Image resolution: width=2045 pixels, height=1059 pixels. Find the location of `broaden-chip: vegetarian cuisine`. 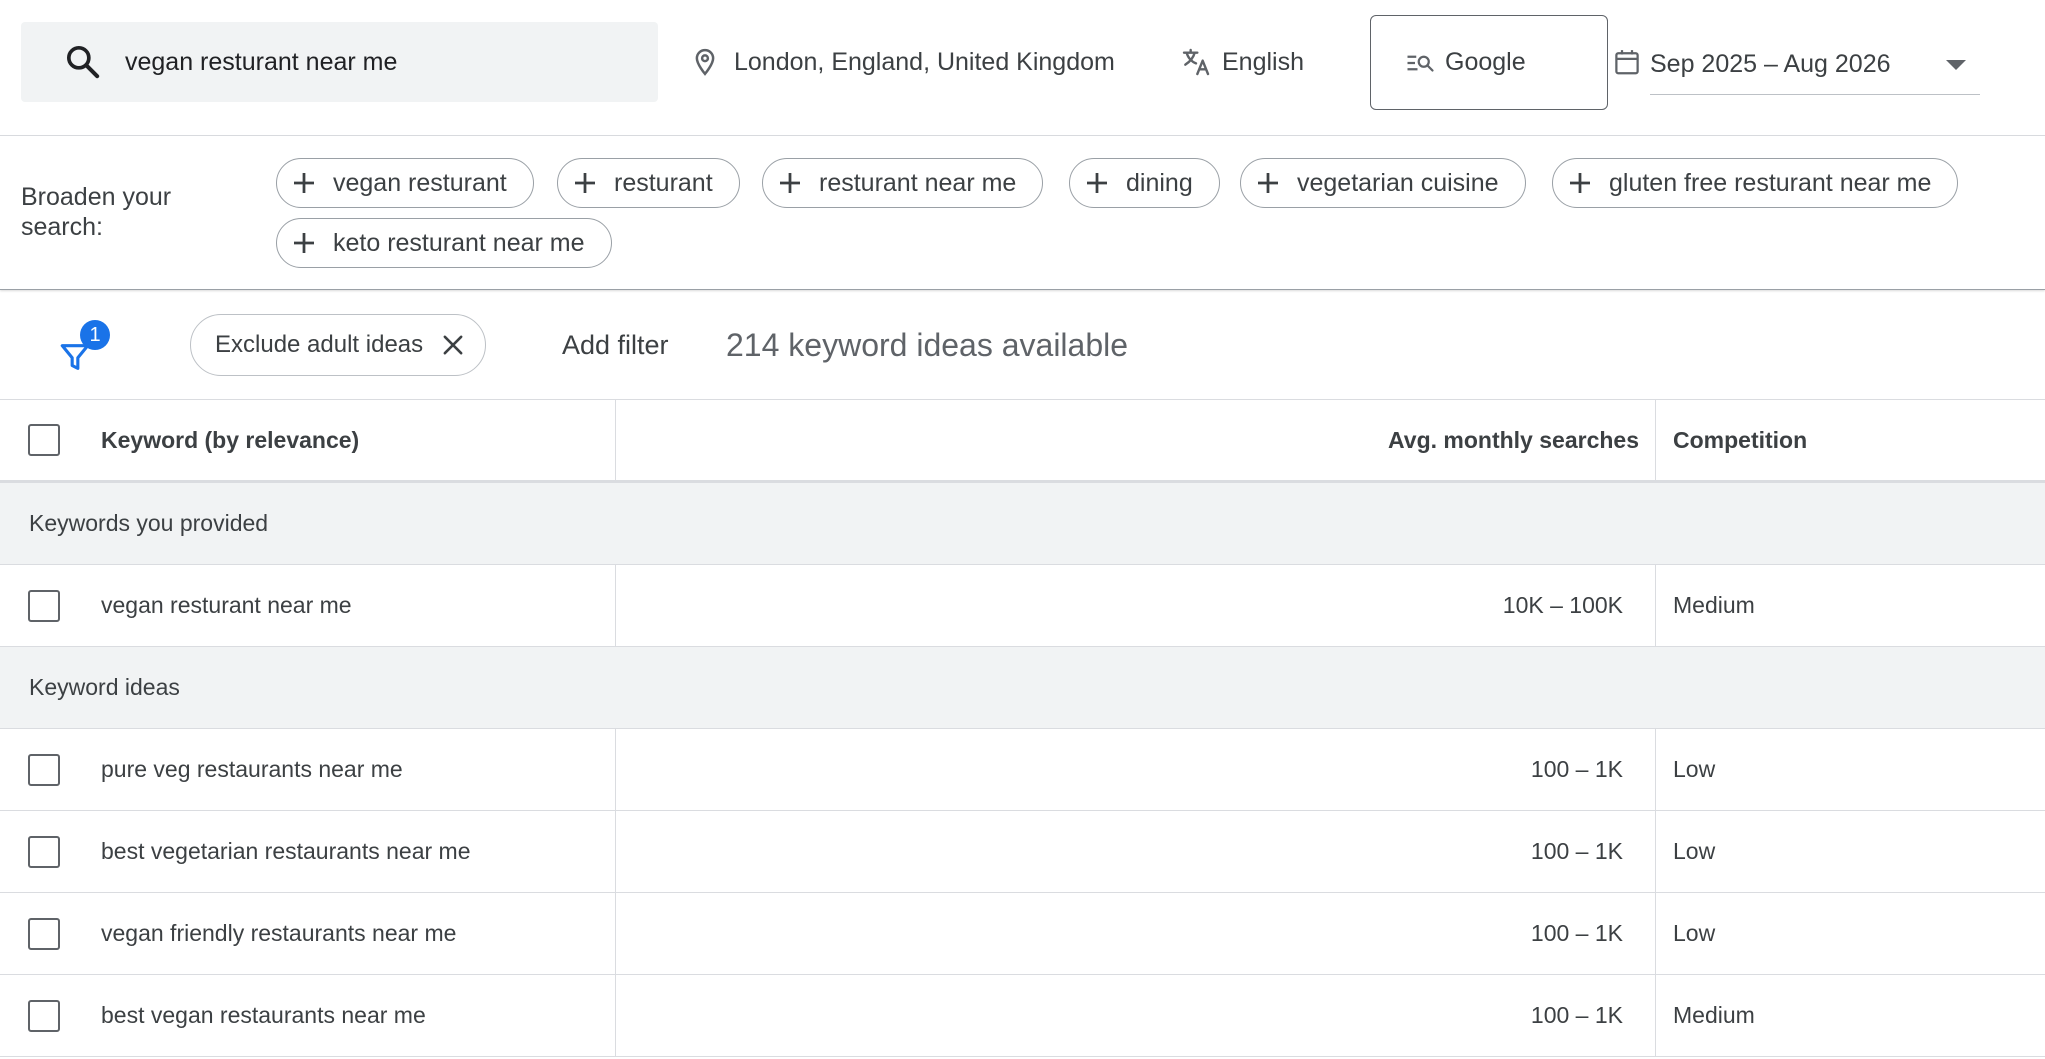

broaden-chip: vegetarian cuisine is located at coordinates (1383, 183).